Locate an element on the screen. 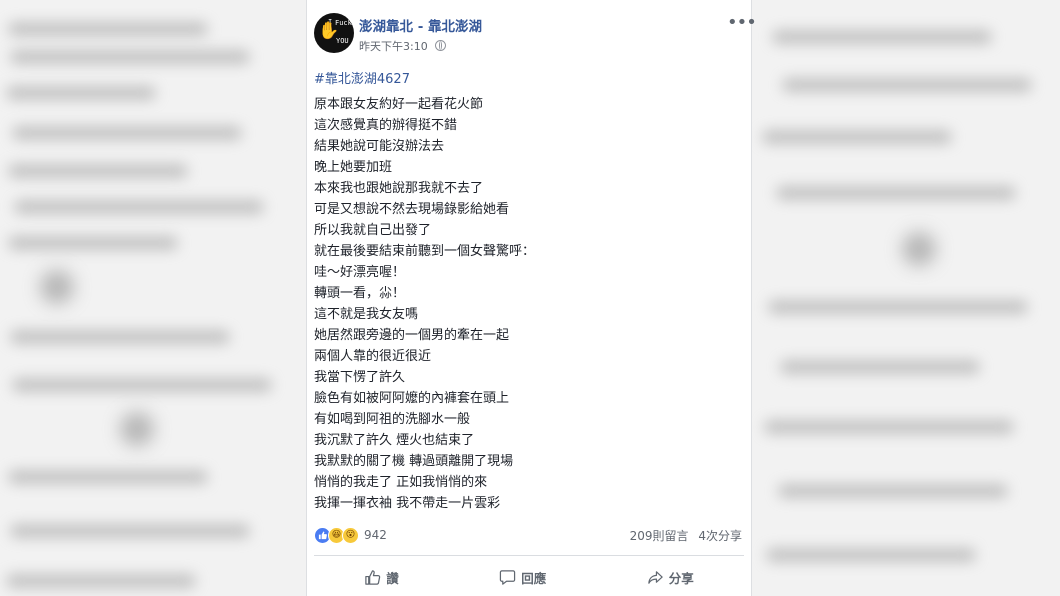 The image size is (1060, 596). shares-count: 4次分享 is located at coordinates (720, 536).